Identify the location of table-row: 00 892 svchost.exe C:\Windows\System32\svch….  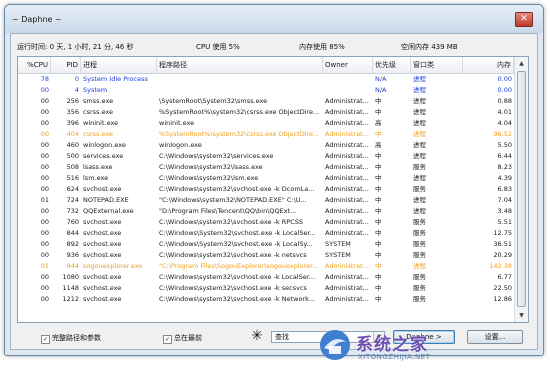
(266, 244).